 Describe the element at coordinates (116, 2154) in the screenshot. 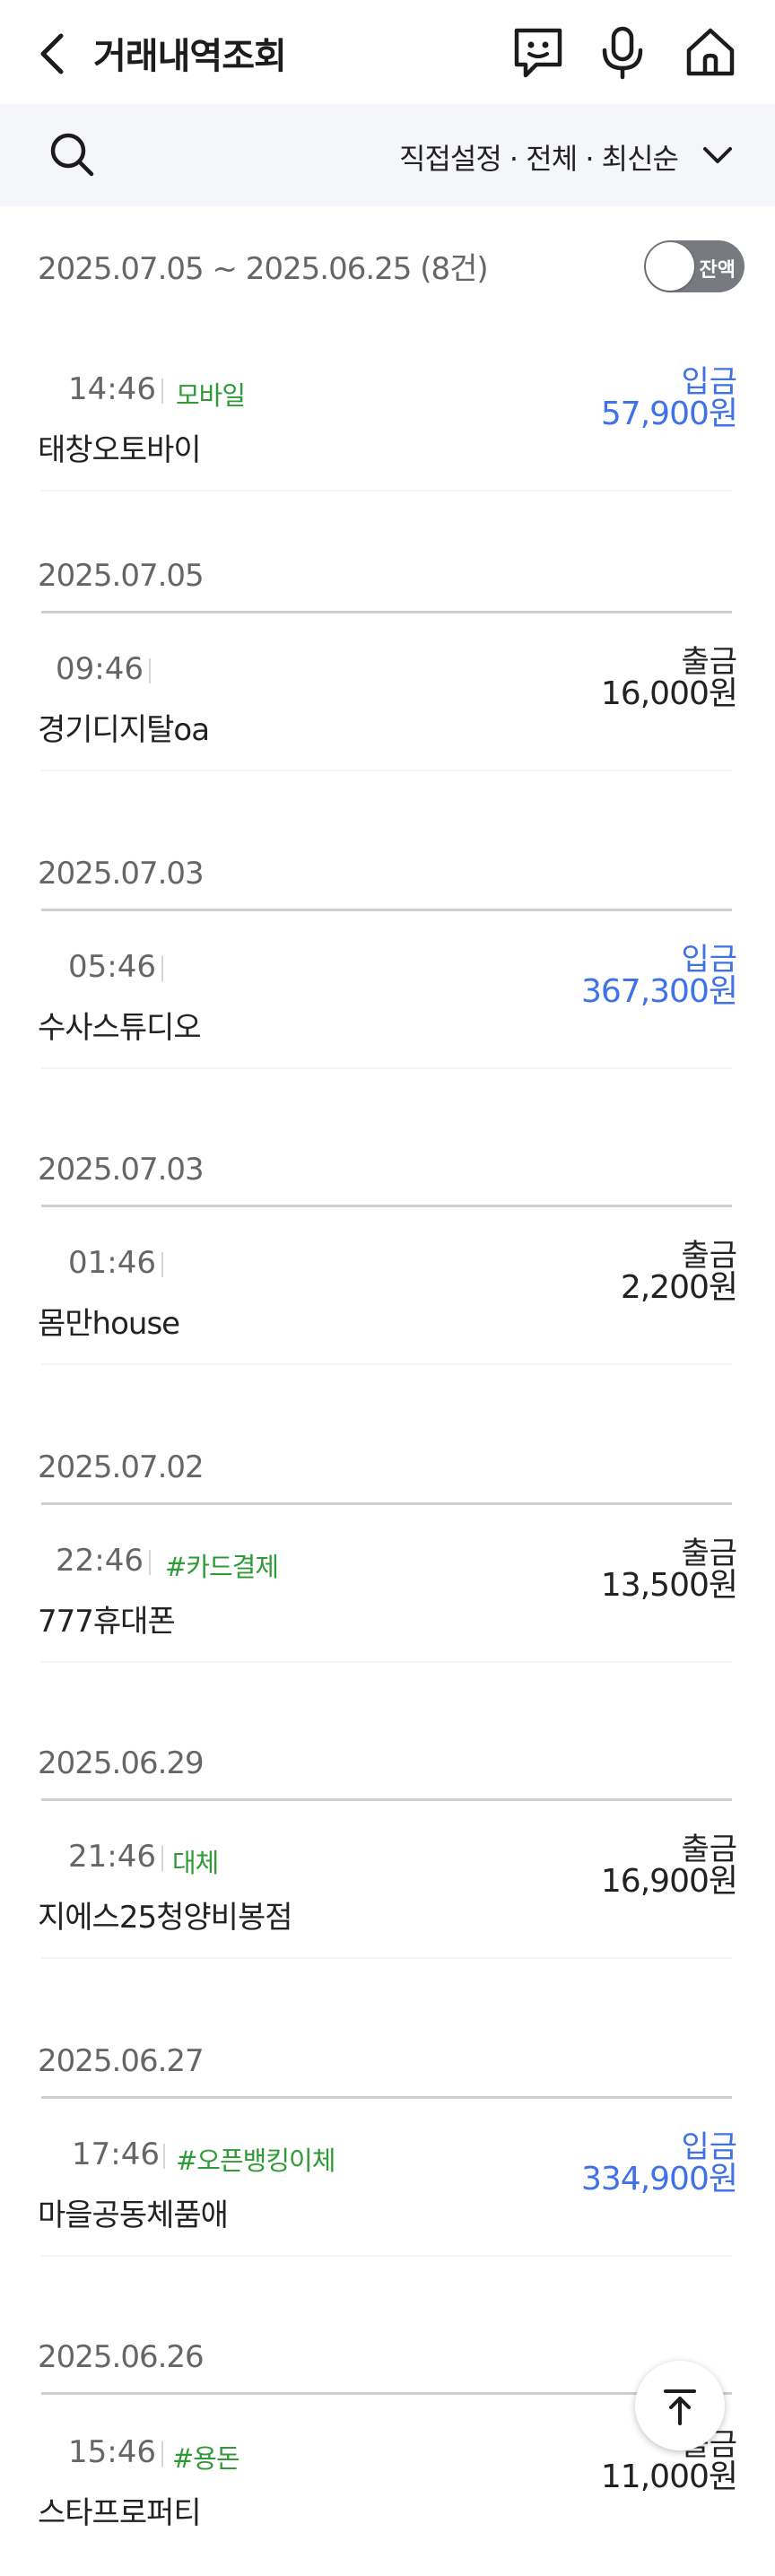

I see `transaction-time: 17:46` at that location.